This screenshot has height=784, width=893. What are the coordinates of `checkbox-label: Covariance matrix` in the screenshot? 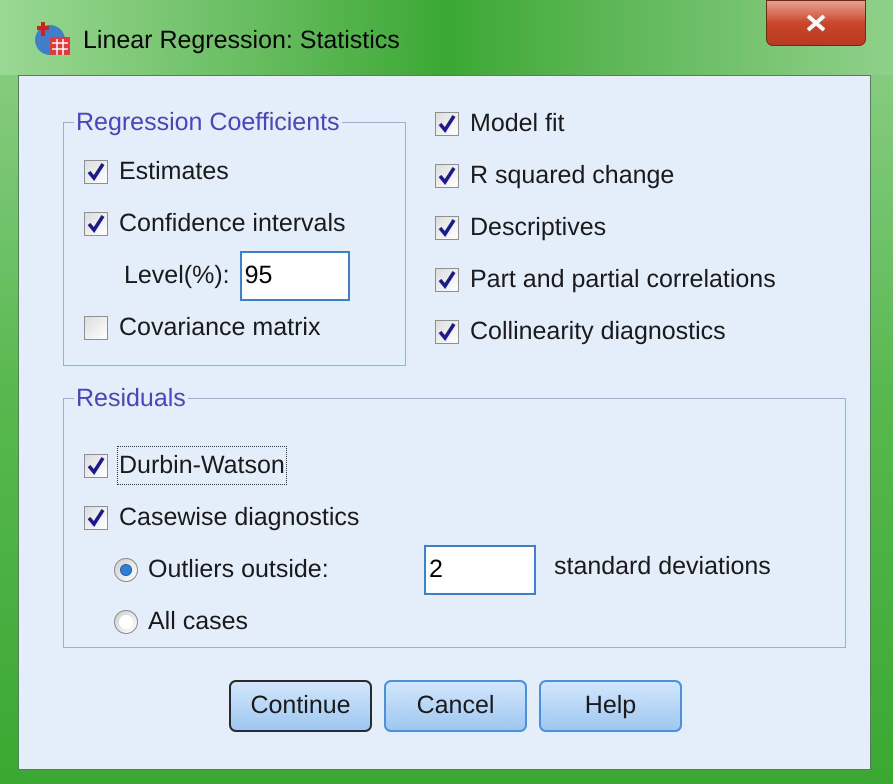 It's located at (220, 327).